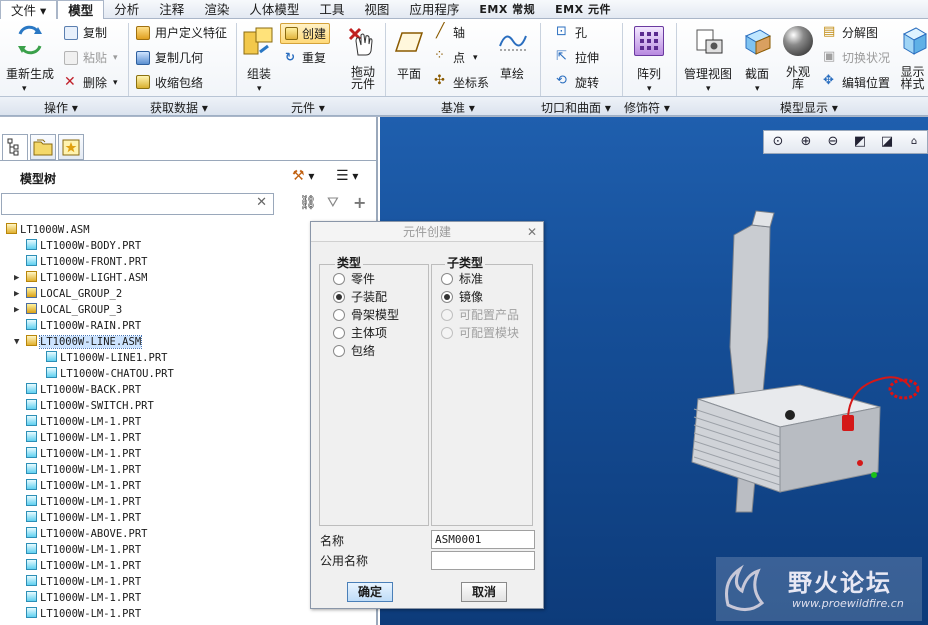 The image size is (928, 625). Describe the element at coordinates (866, 83) in the screenshot. I see `edit-position-button: 编辑位置` at that location.